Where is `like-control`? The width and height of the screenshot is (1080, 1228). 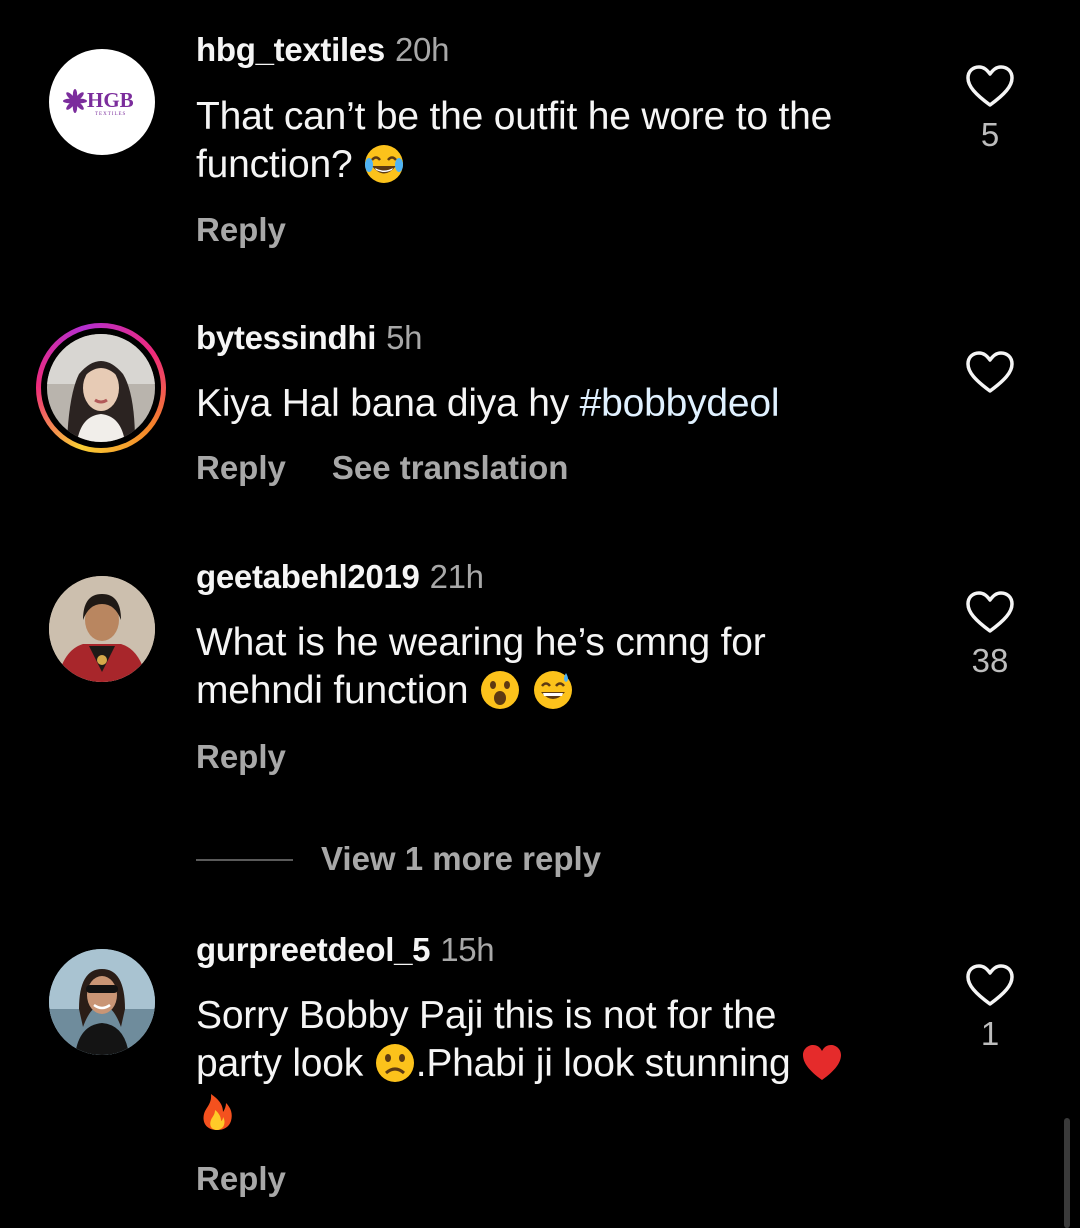 like-control is located at coordinates (990, 376).